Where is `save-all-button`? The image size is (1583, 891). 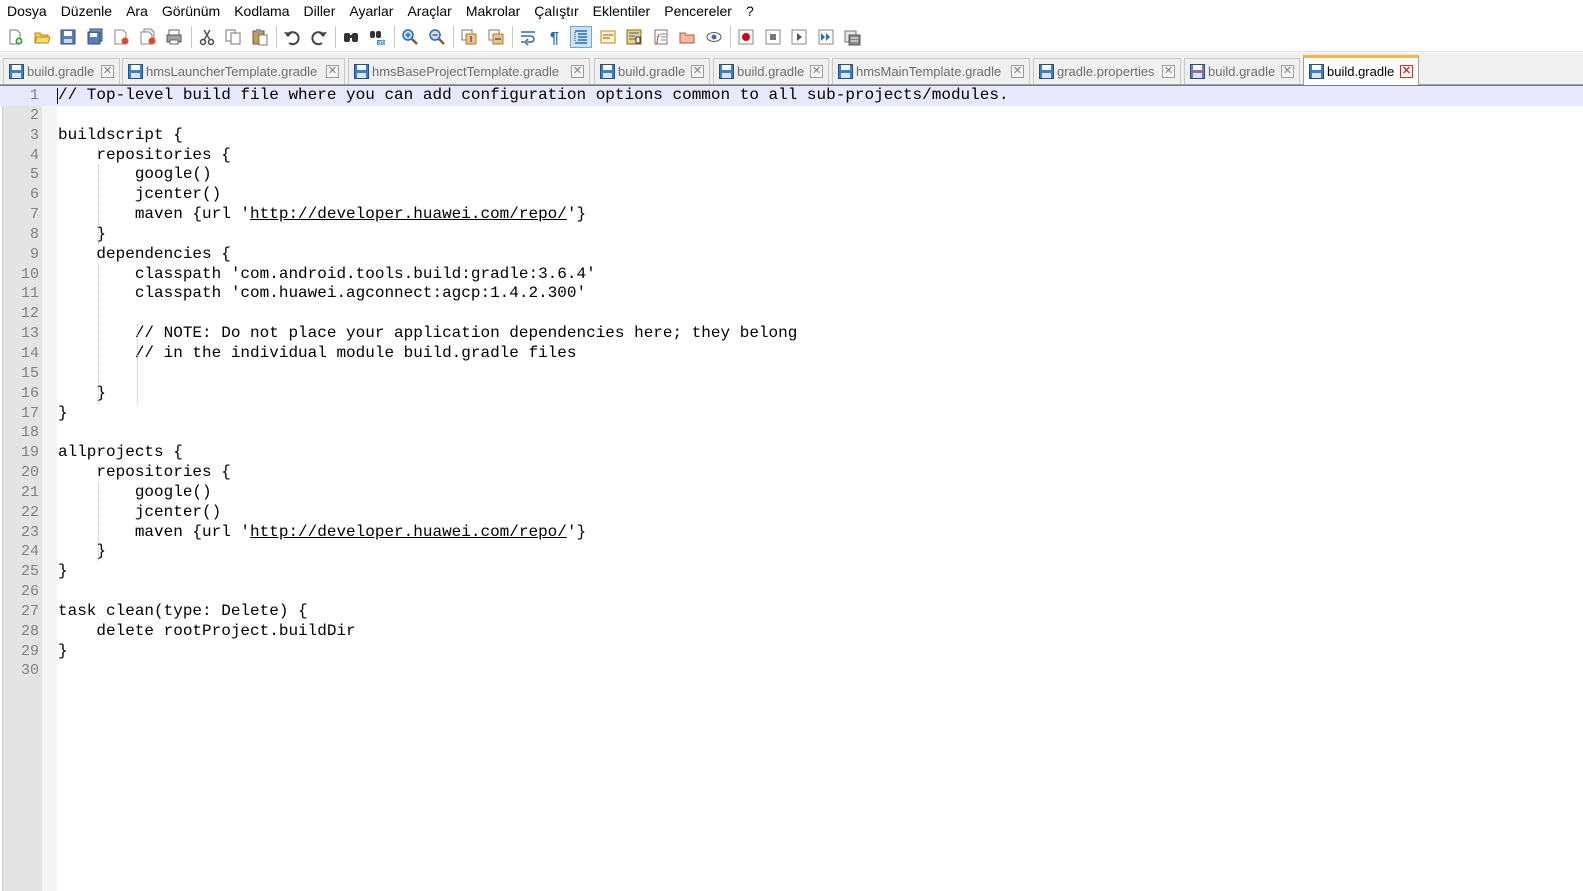 save-all-button is located at coordinates (95, 37).